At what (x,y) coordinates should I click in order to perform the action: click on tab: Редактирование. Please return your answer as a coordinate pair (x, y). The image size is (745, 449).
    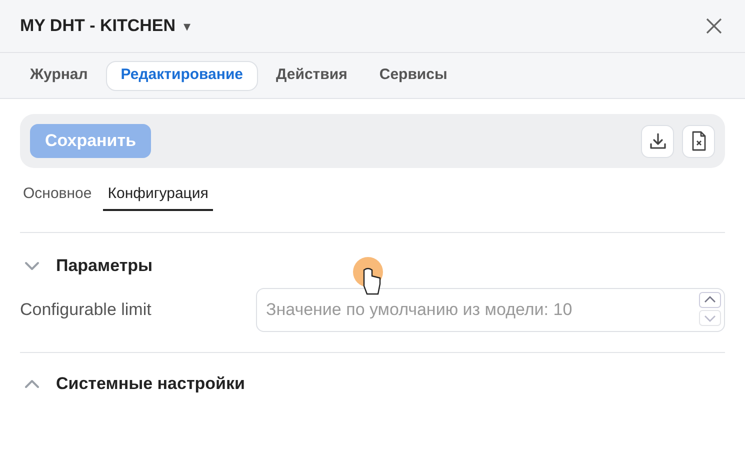
    Looking at the image, I should click on (182, 75).